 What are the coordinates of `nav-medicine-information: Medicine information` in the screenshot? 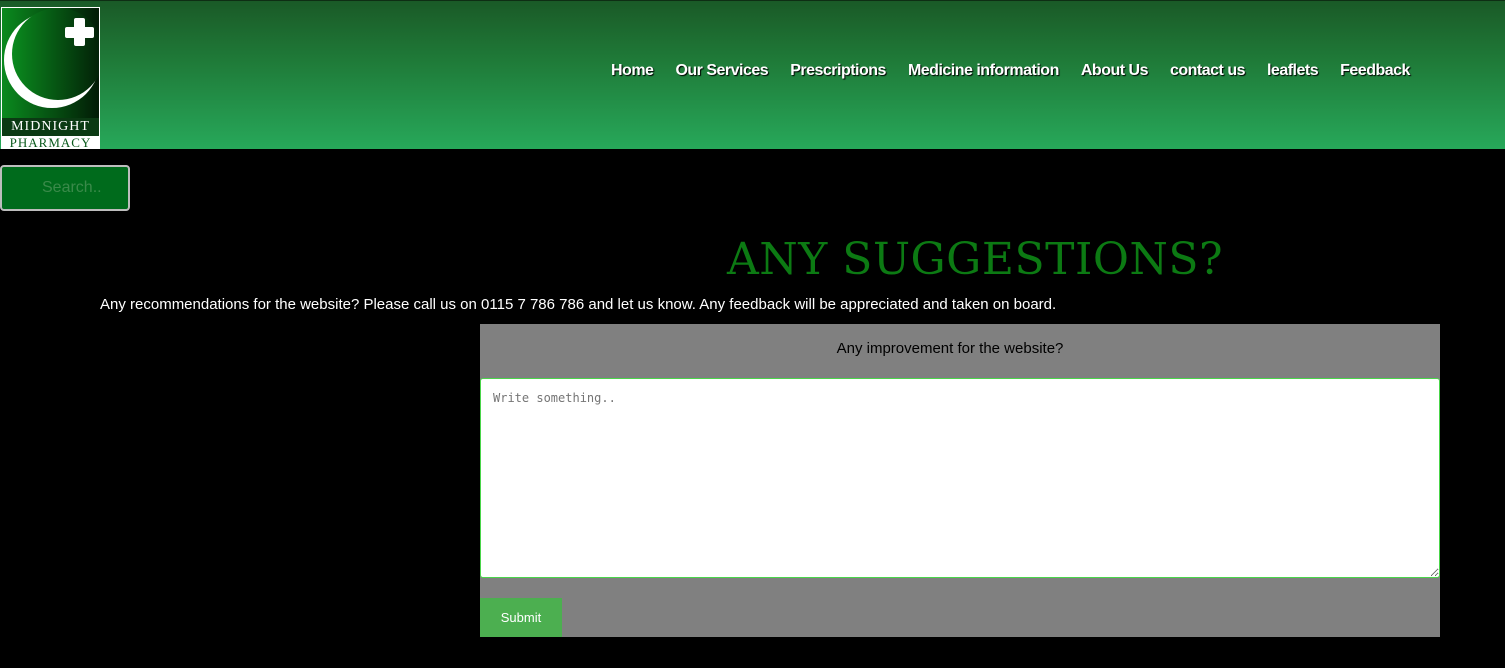 It's located at (983, 71).